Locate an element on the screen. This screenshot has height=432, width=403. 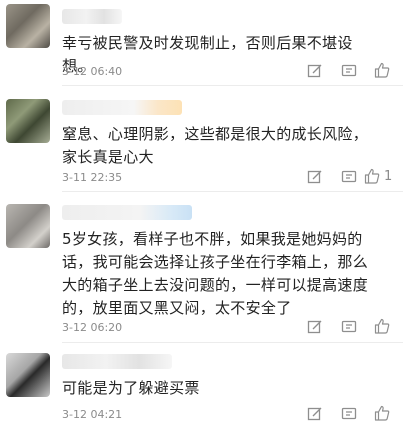
comment-time: 3-12 04:21 is located at coordinates (92, 414).